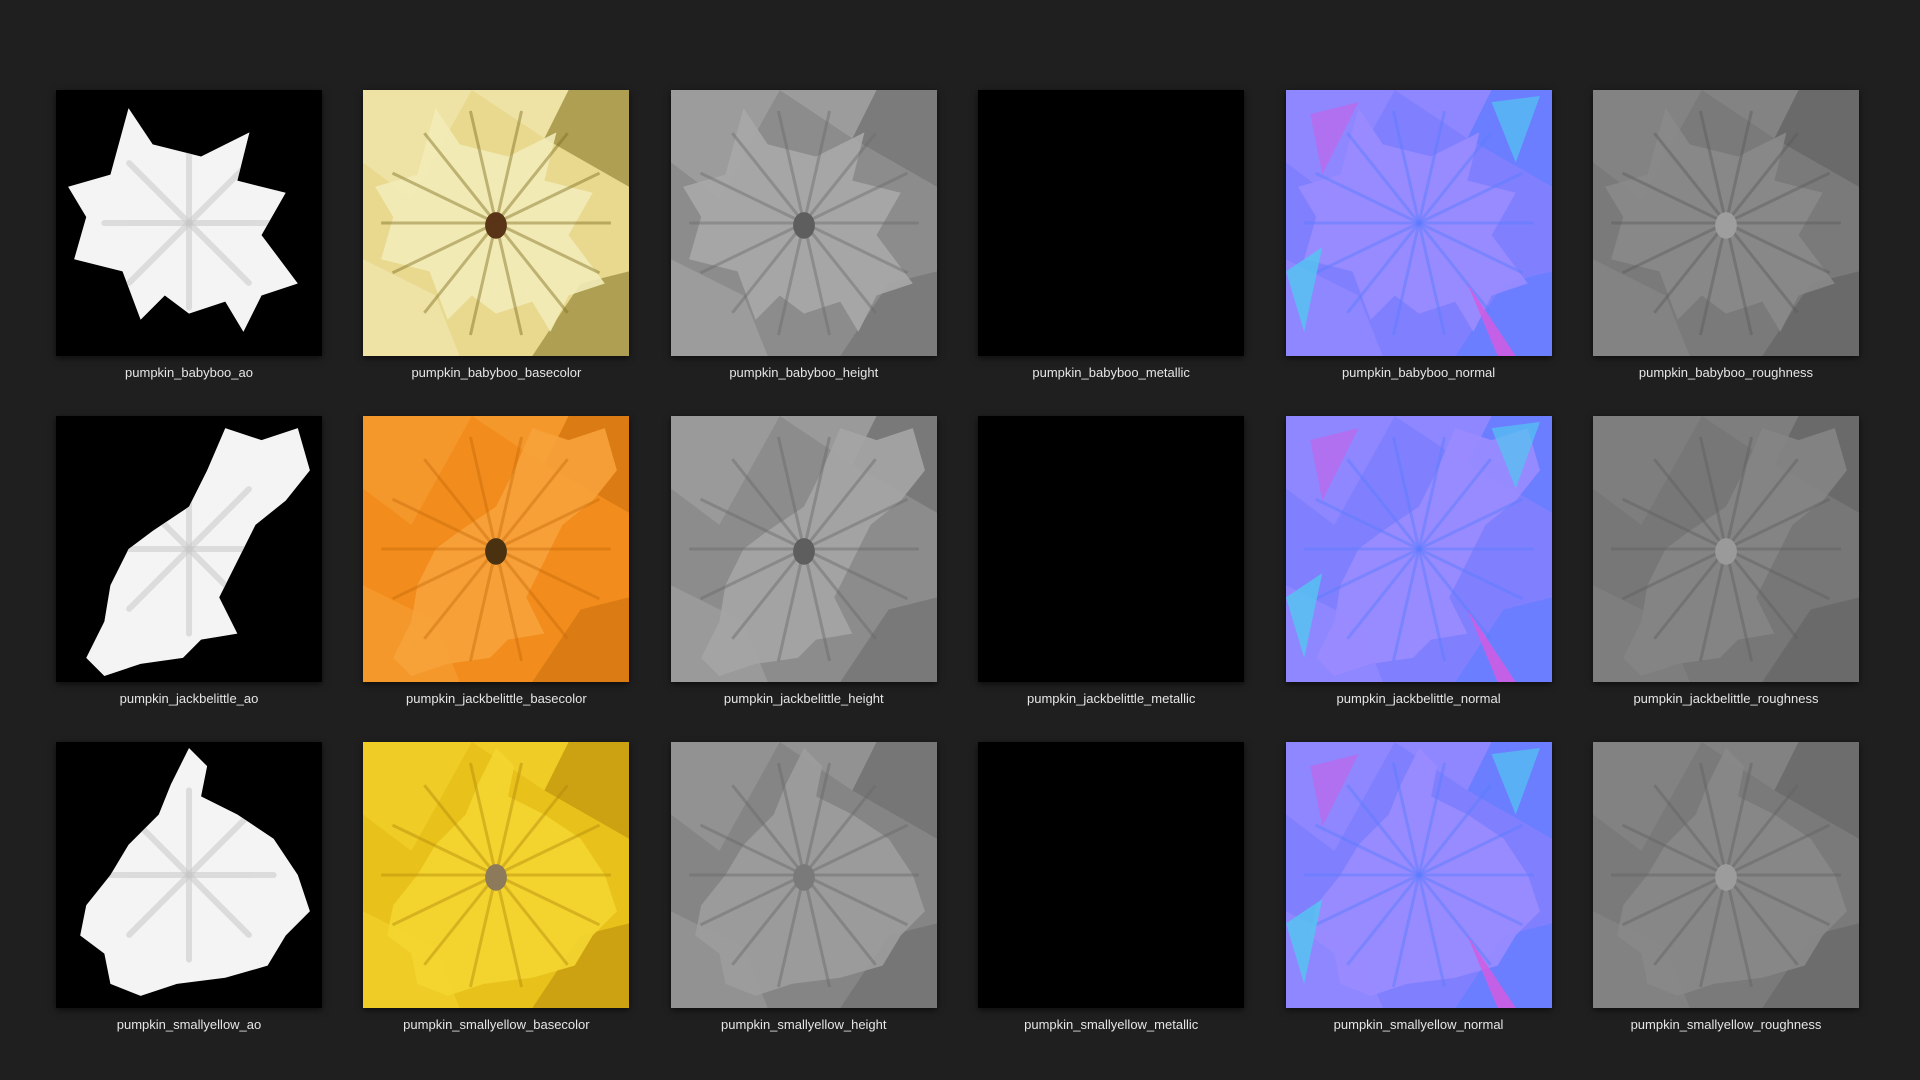 Image resolution: width=1920 pixels, height=1080 pixels. I want to click on file-name: pumpkin_jackbelittle_metallic, so click(1111, 699).